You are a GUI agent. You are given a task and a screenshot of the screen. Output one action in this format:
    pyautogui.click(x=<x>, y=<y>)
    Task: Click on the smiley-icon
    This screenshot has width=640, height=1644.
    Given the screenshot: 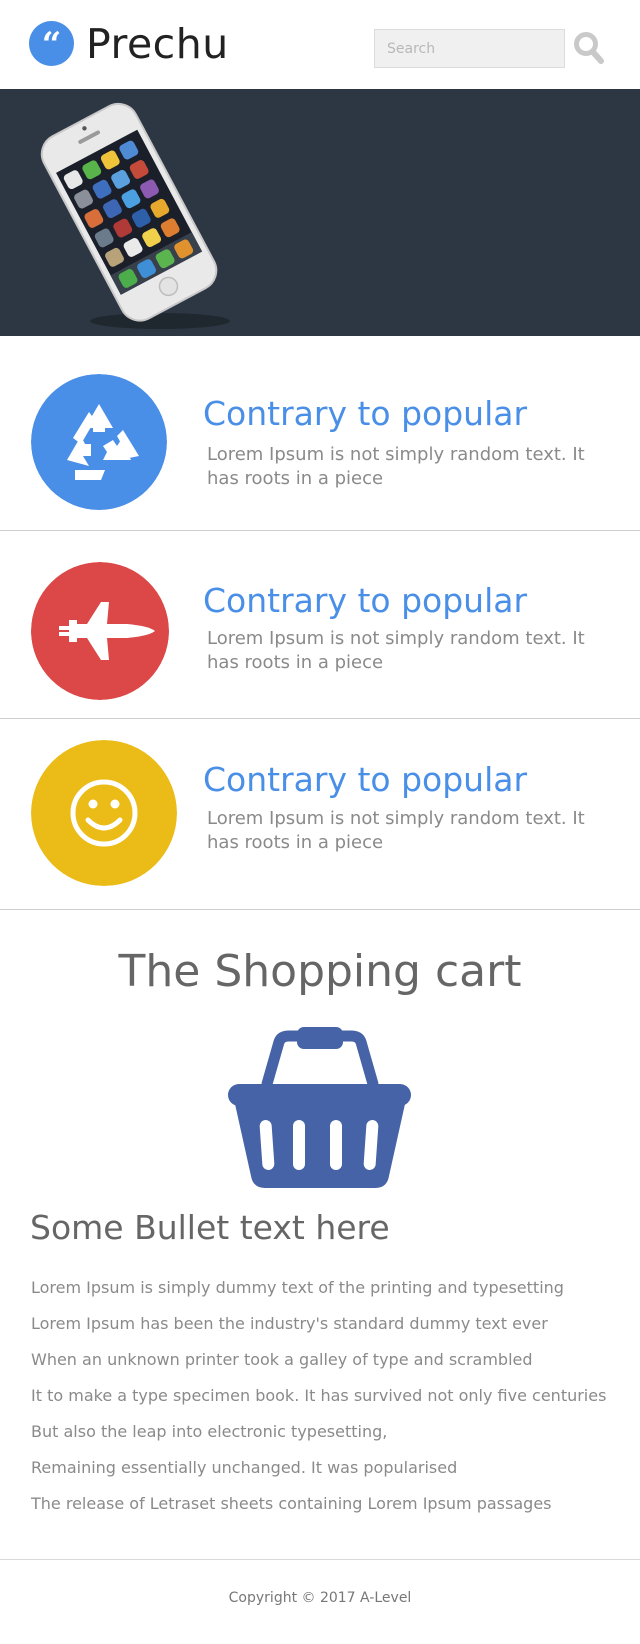 What is the action you would take?
    pyautogui.click(x=104, y=813)
    